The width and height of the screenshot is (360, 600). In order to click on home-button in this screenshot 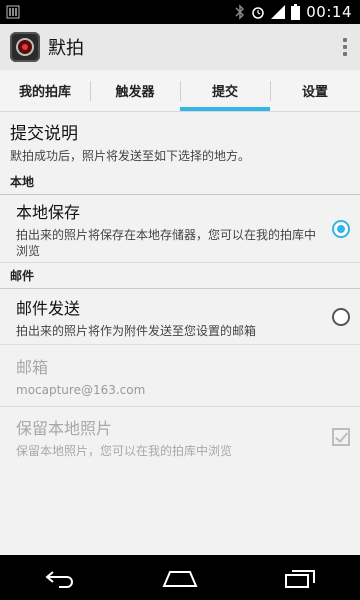, I will do `click(180, 577)`.